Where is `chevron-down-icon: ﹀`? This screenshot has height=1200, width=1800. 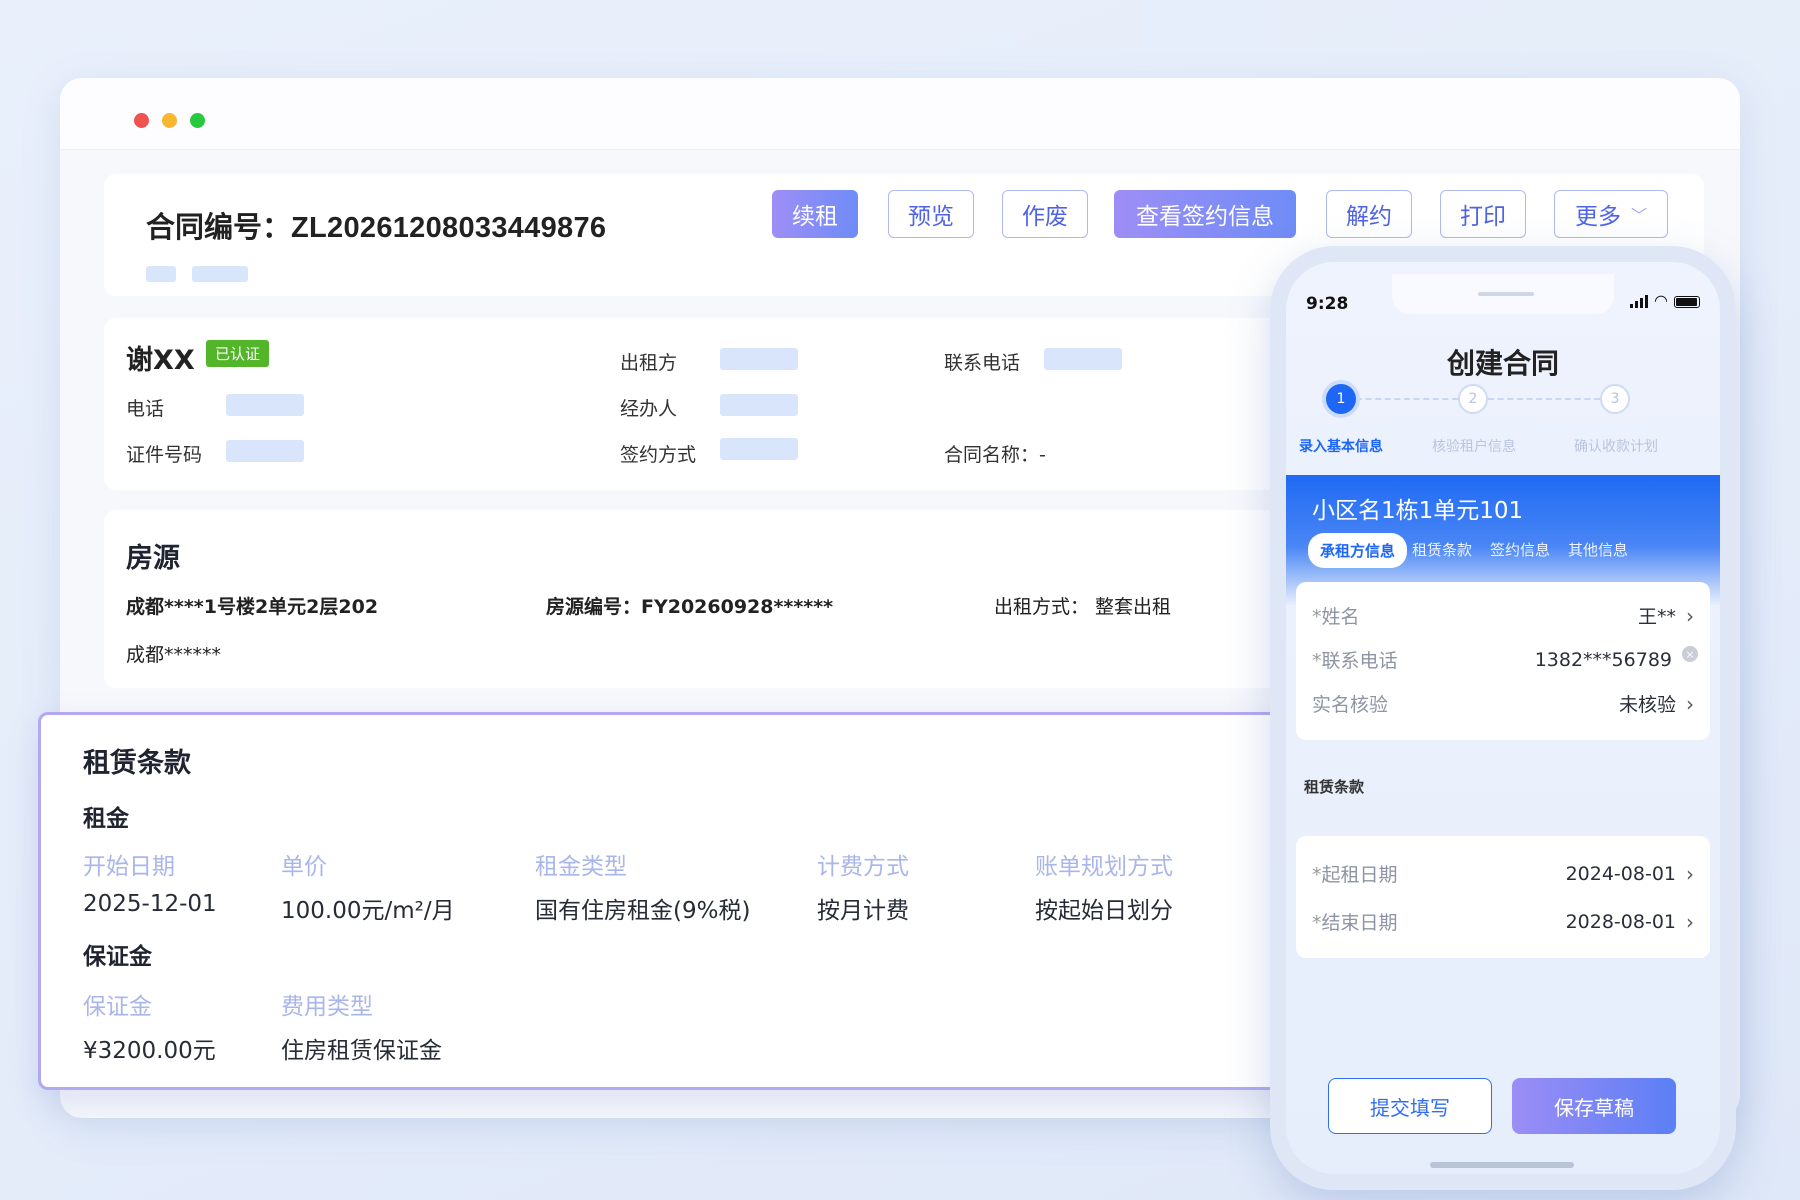
chevron-down-icon: ﹀ is located at coordinates (1638, 215).